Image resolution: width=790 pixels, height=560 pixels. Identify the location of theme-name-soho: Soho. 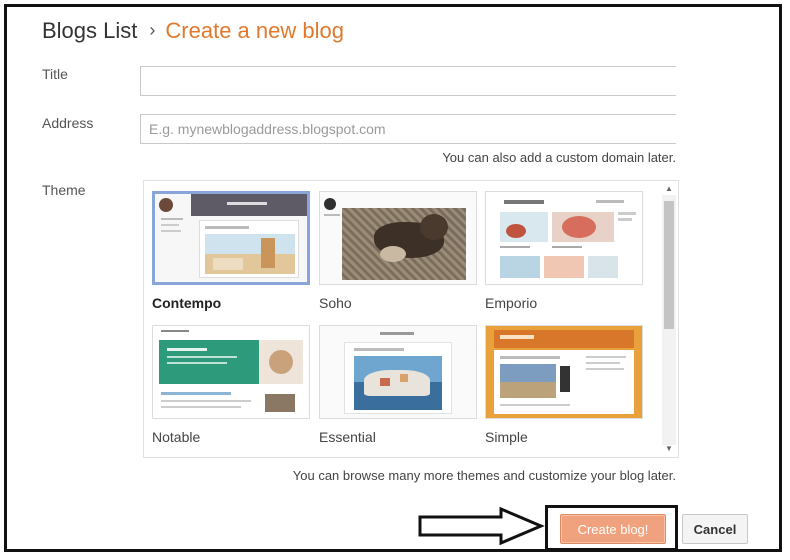
(335, 303).